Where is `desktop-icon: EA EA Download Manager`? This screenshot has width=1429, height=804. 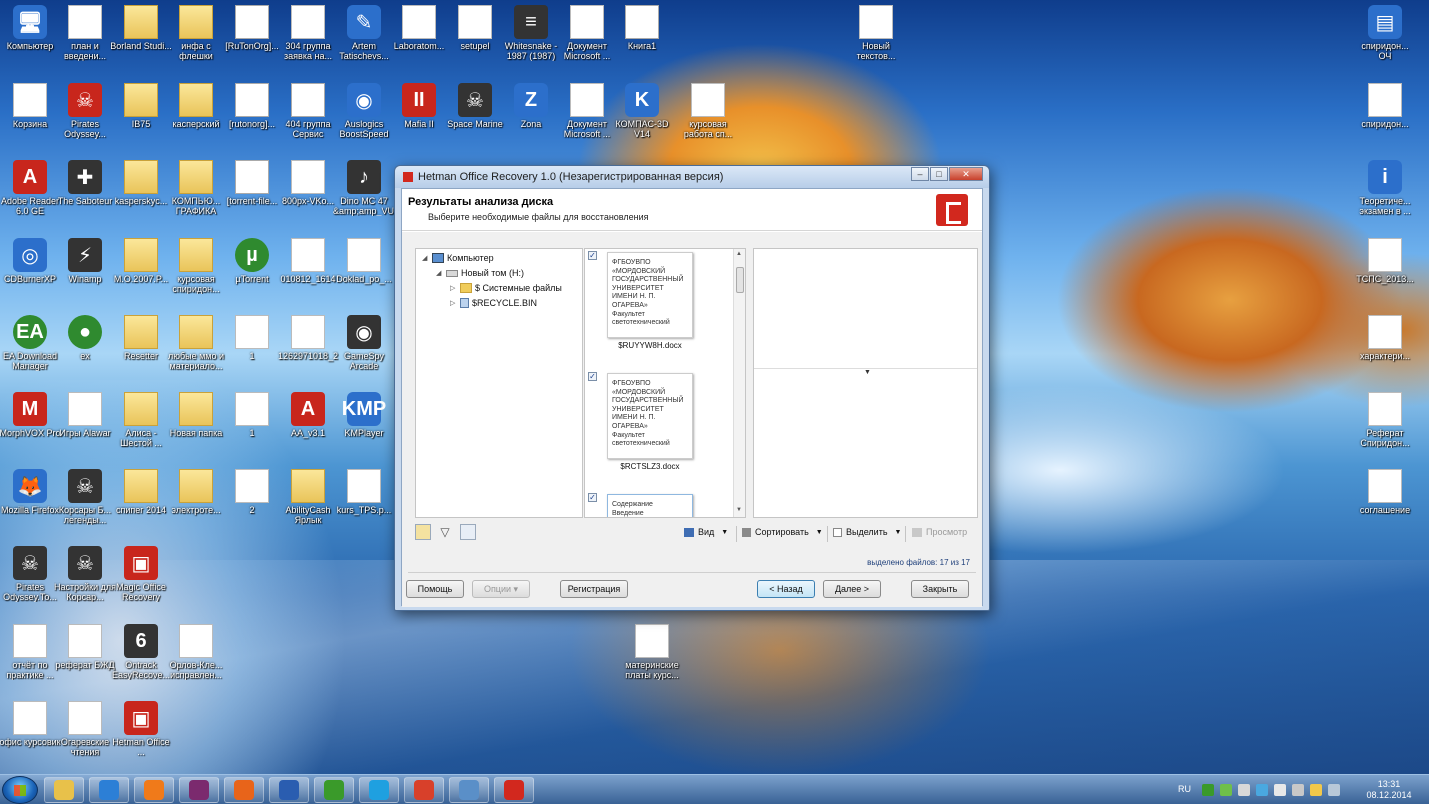 desktop-icon: EA EA Download Manager is located at coordinates (30, 343).